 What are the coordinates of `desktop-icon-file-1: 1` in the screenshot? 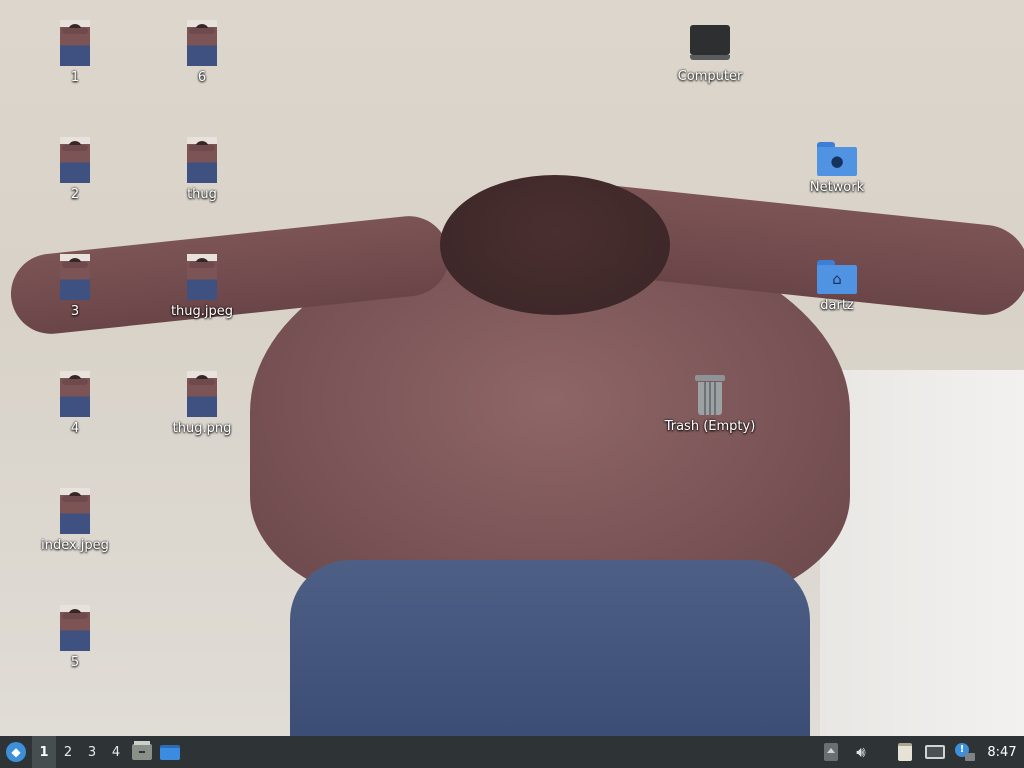 It's located at (75, 53).